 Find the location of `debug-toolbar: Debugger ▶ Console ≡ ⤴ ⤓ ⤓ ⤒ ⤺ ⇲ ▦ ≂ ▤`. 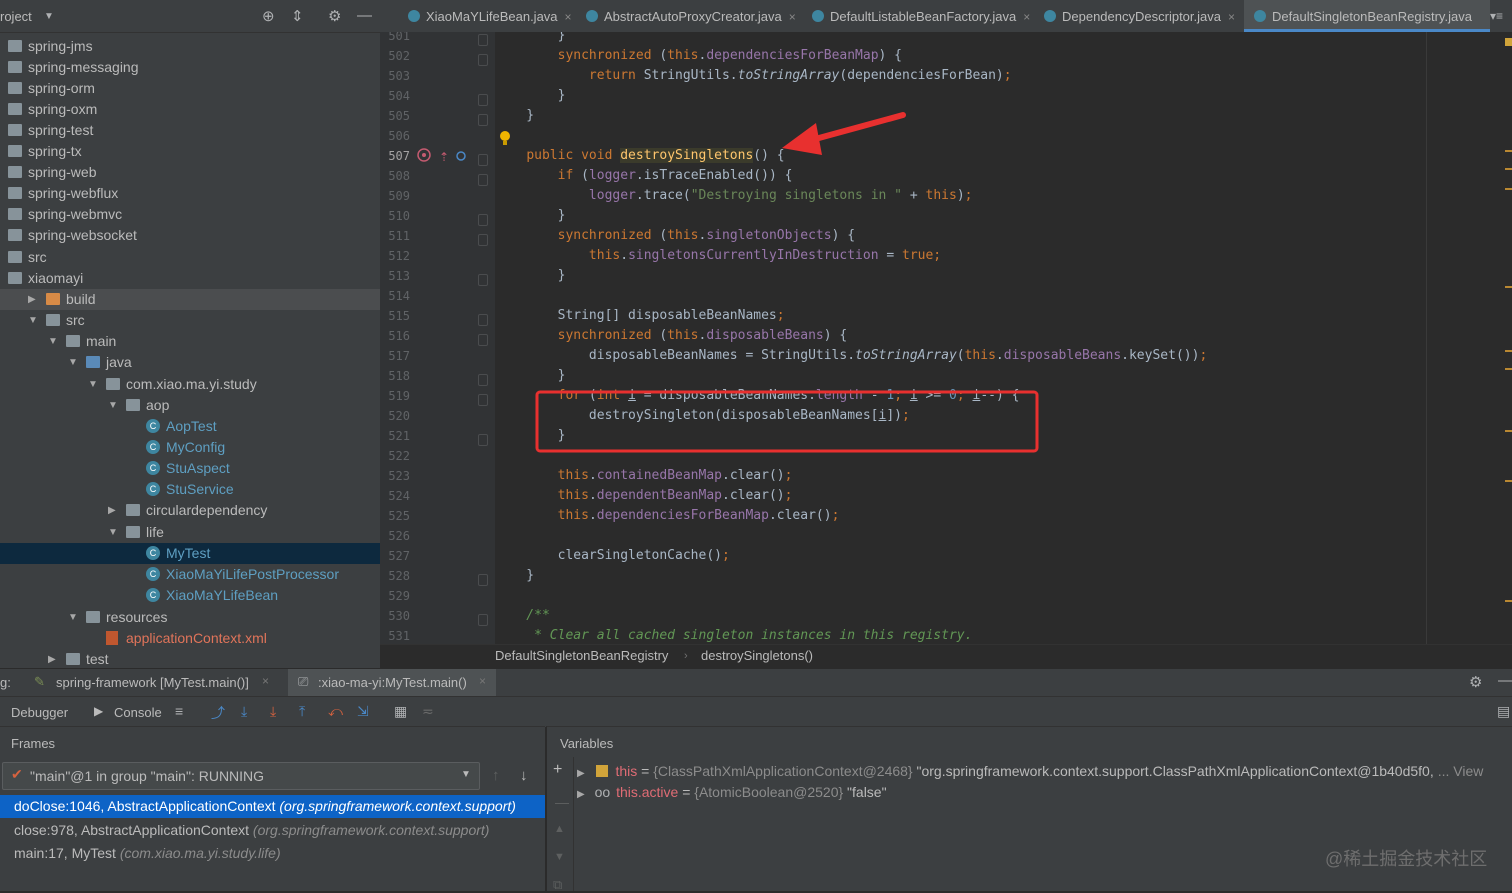

debug-toolbar: Debugger ▶ Console ≡ ⤴ ⤓ ⤓ ⤒ ⤺ ⇲ ▦ ≂ ▤ is located at coordinates (756, 711).